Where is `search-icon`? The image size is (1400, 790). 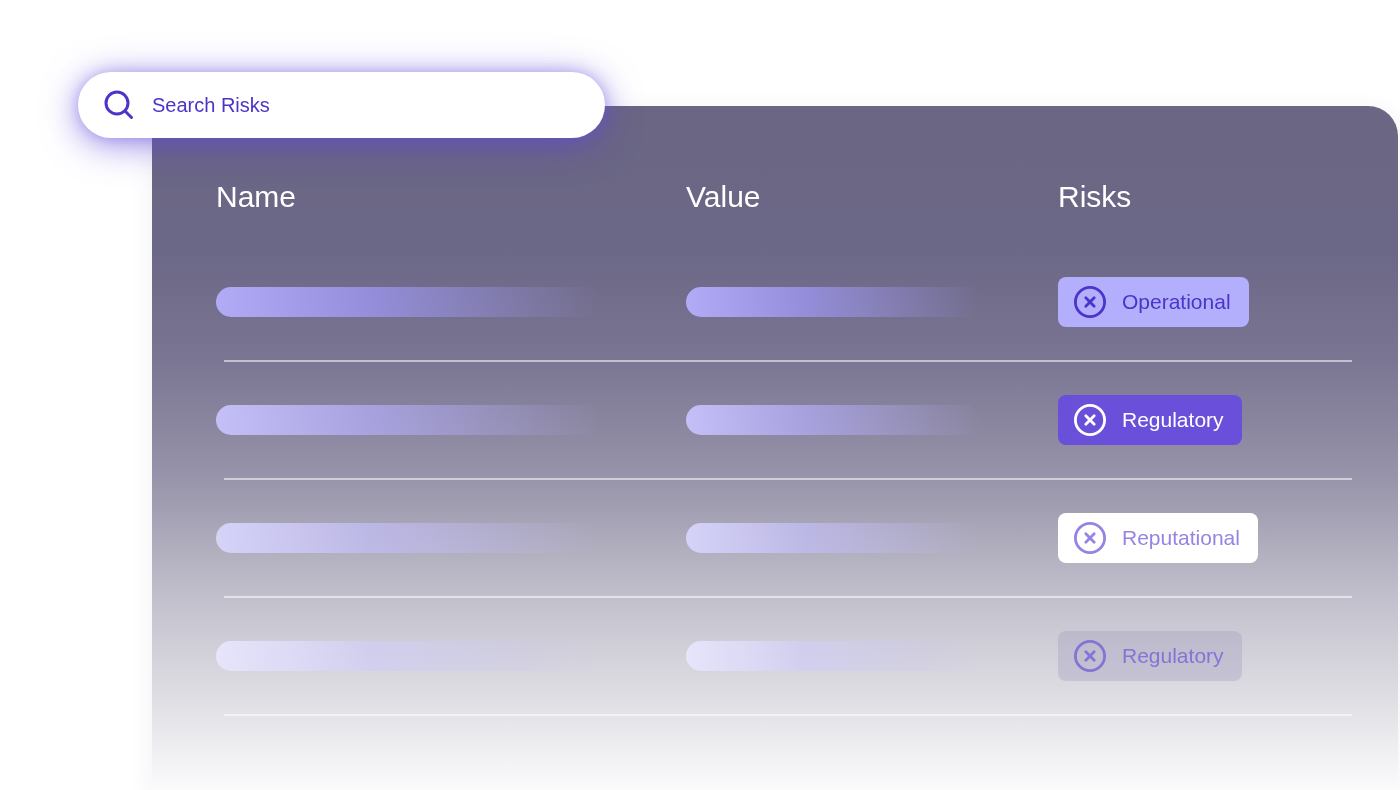
search-icon is located at coordinates (119, 105).